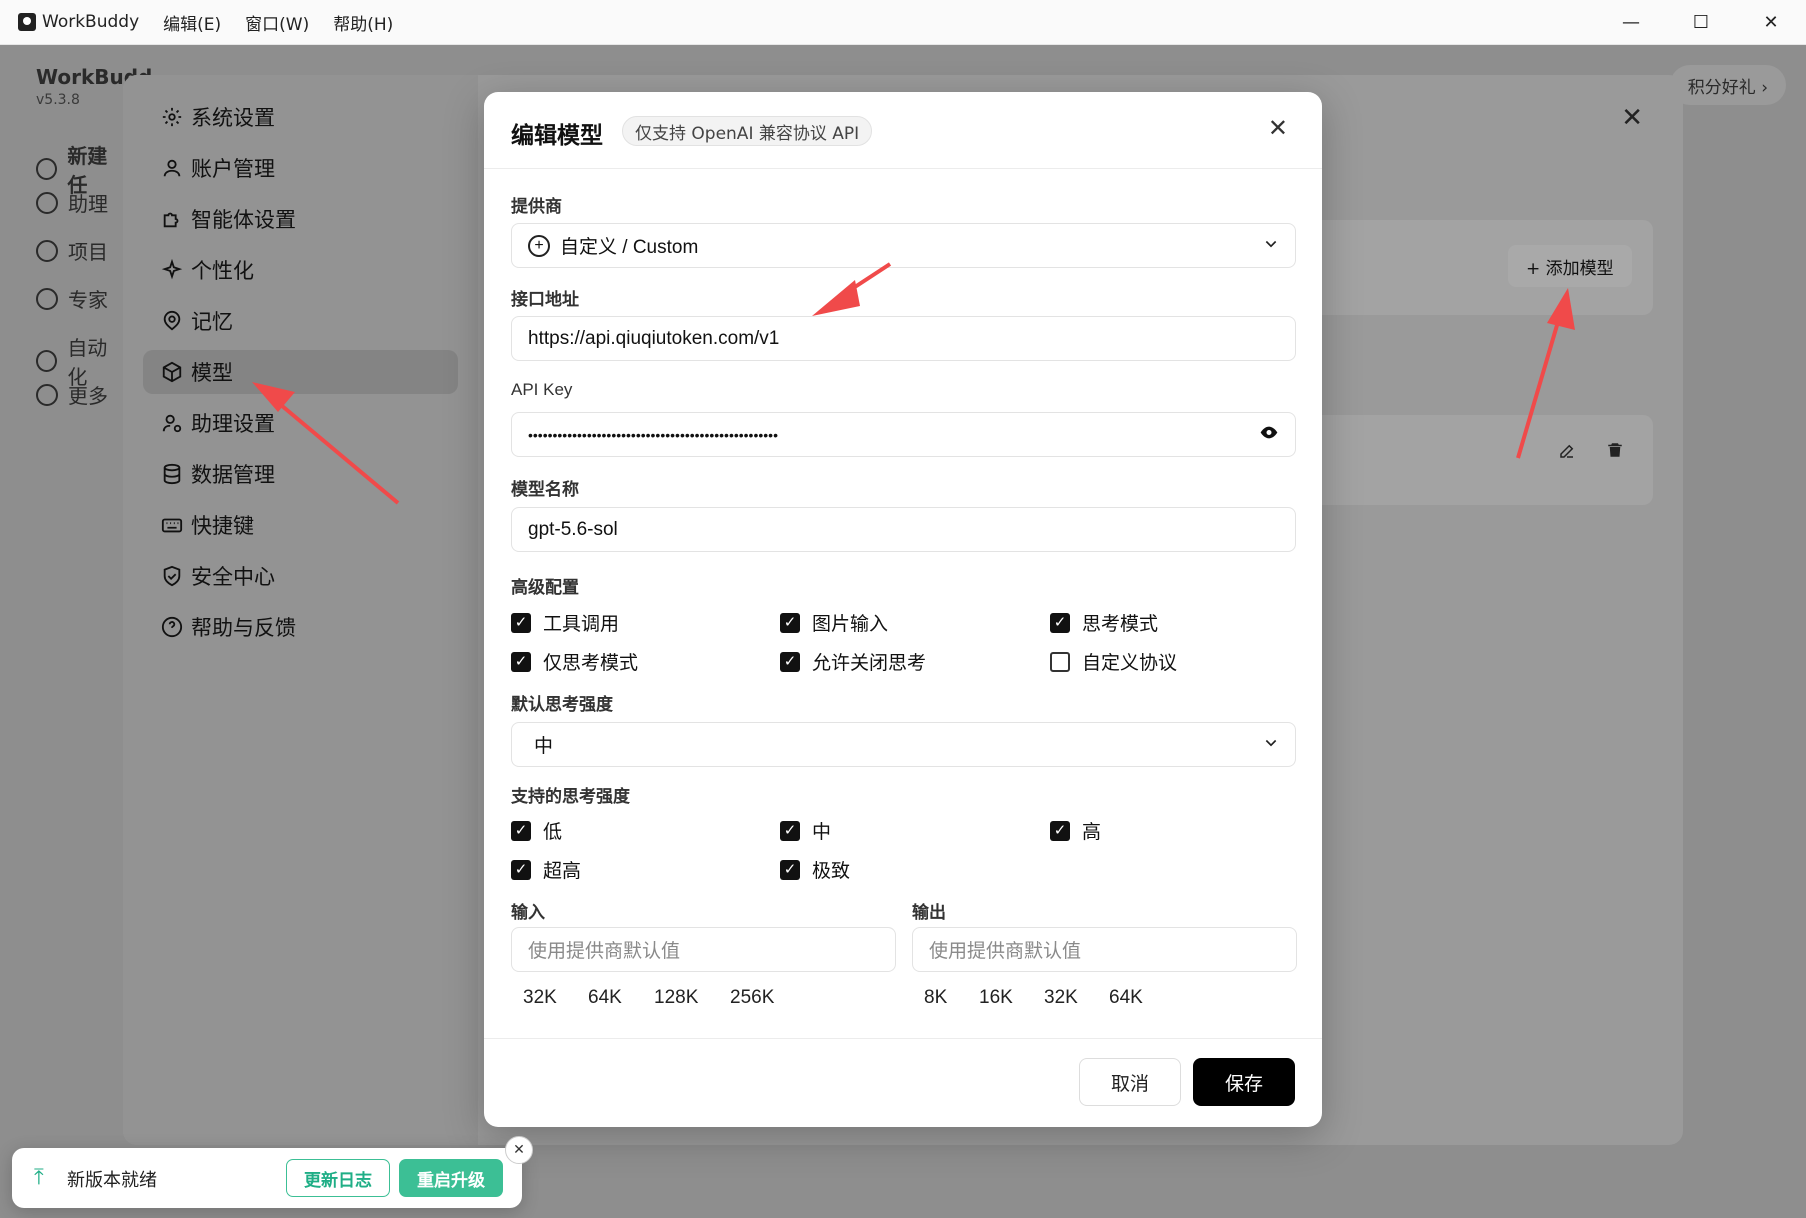 The image size is (1806, 1218). I want to click on settings-item-label: 系统设置, so click(233, 118).